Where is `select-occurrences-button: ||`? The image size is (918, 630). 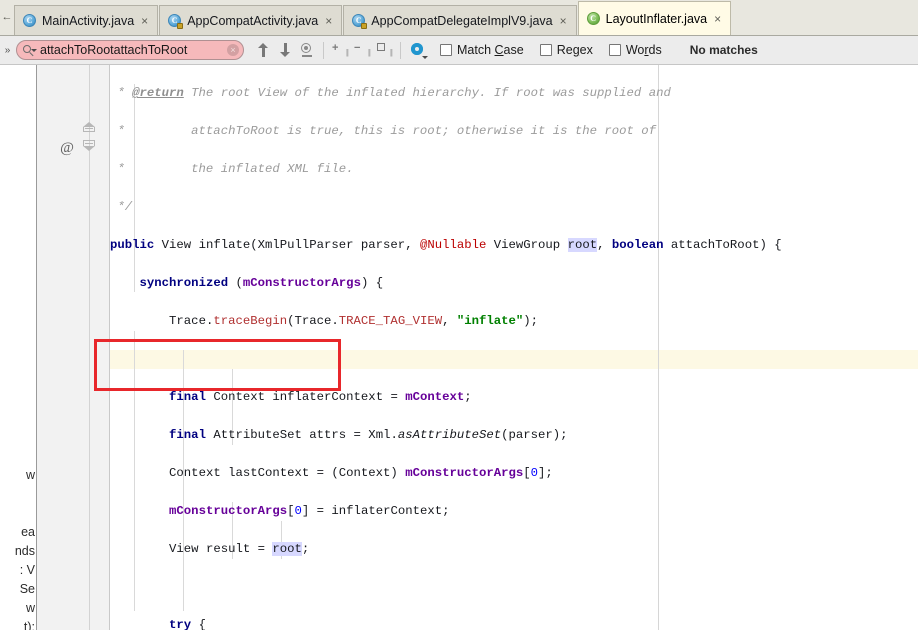 select-occurrences-button: || is located at coordinates (384, 50).